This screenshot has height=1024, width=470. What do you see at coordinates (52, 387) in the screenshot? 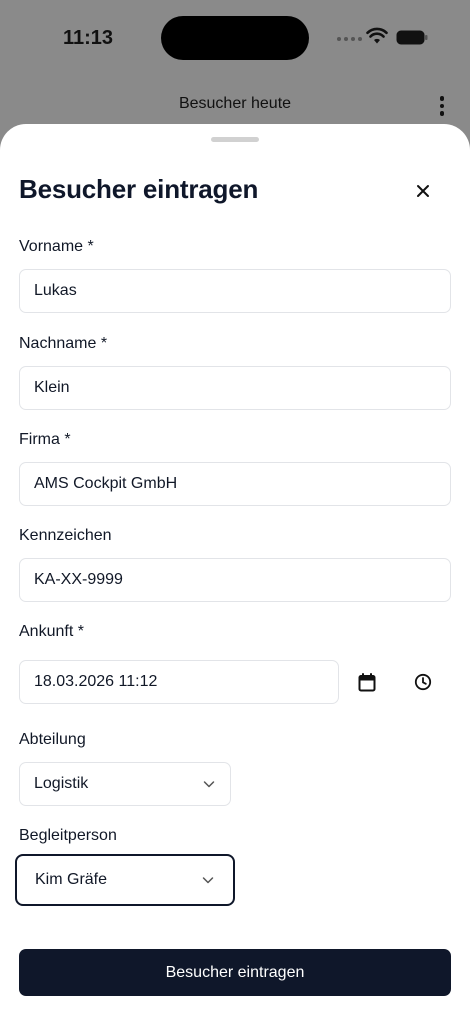
I see `last-name-value: Klein` at bounding box center [52, 387].